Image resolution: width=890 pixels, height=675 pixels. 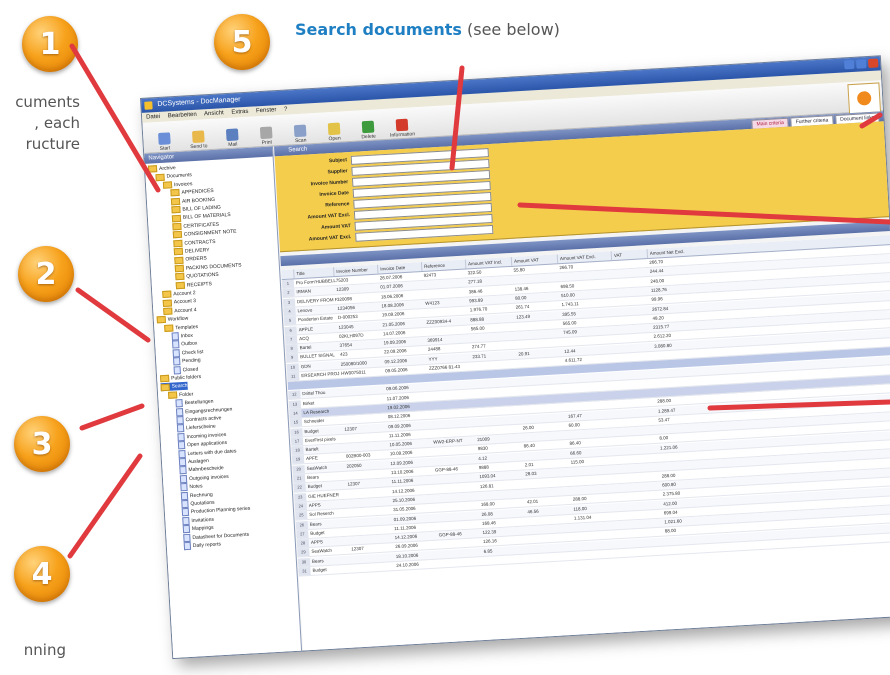 I want to click on leader-line-logo, so click(x=871, y=120).